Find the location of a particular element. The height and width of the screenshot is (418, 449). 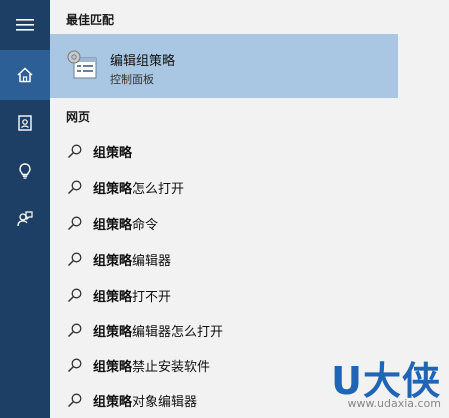

feedback-button is located at coordinates (25, 219).